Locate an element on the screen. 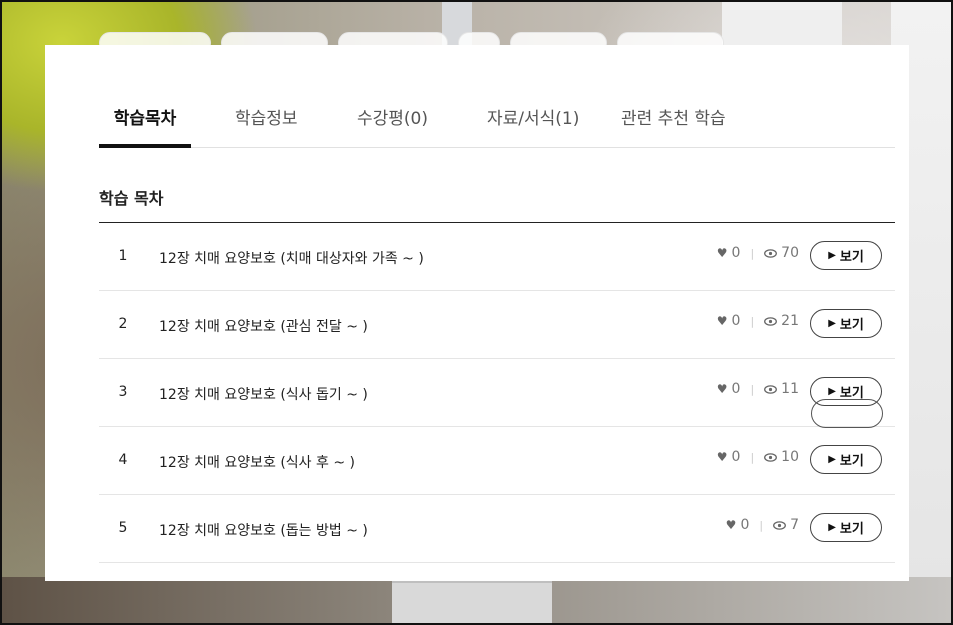  lesson-number: 2 is located at coordinates (123, 324).